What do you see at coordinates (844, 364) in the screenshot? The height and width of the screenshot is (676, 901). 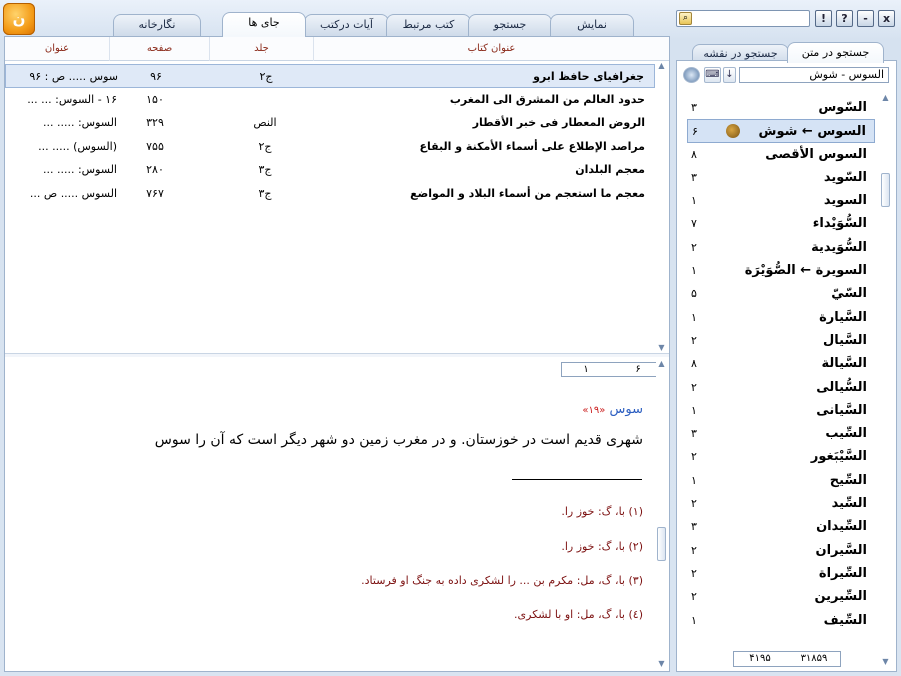 I see `word-label: السَّیالة` at bounding box center [844, 364].